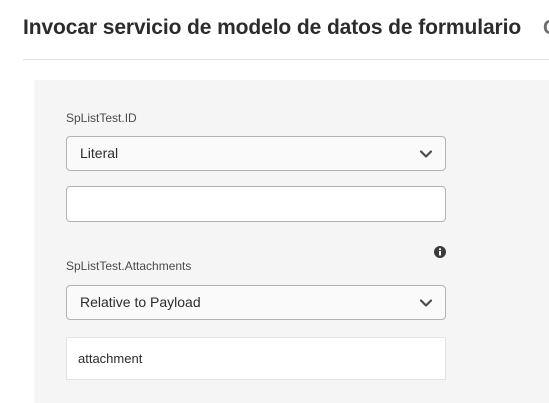 The height and width of the screenshot is (403, 549). I want to click on splisttest-attachments-value-input, so click(256, 358).